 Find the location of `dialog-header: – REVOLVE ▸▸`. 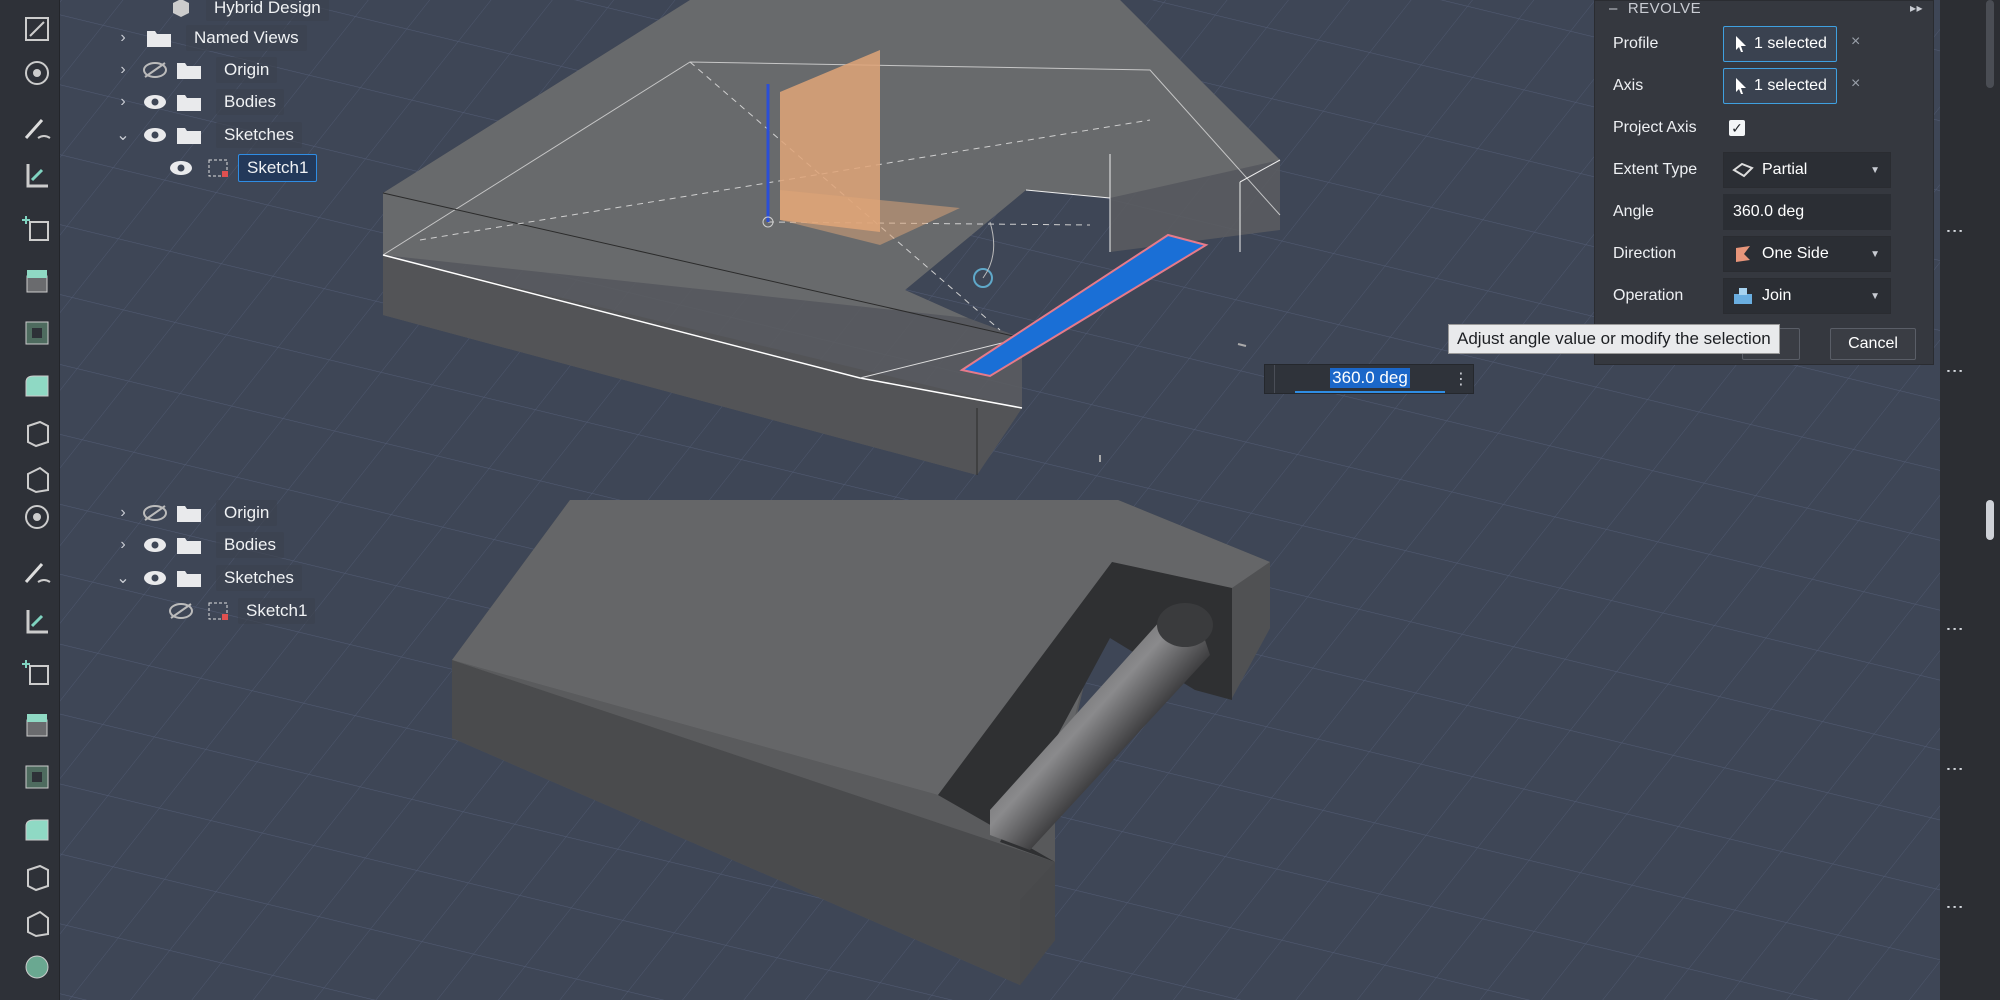

dialog-header: – REVOLVE ▸▸ is located at coordinates (1764, 8).